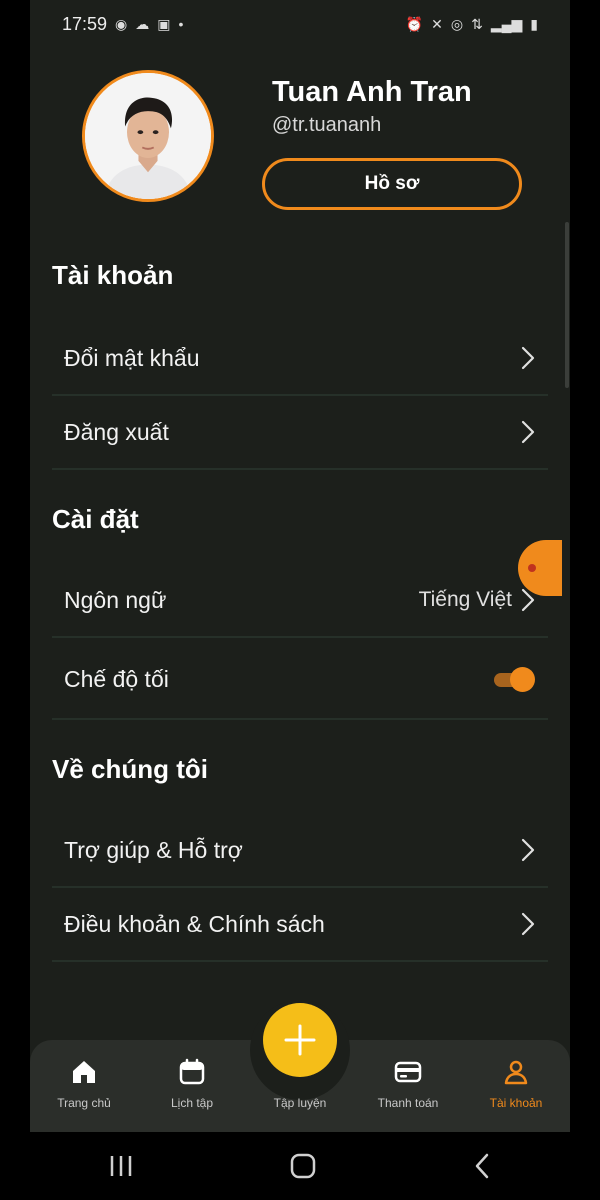  I want to click on section-title-settings: Cài đặt, so click(95, 519).